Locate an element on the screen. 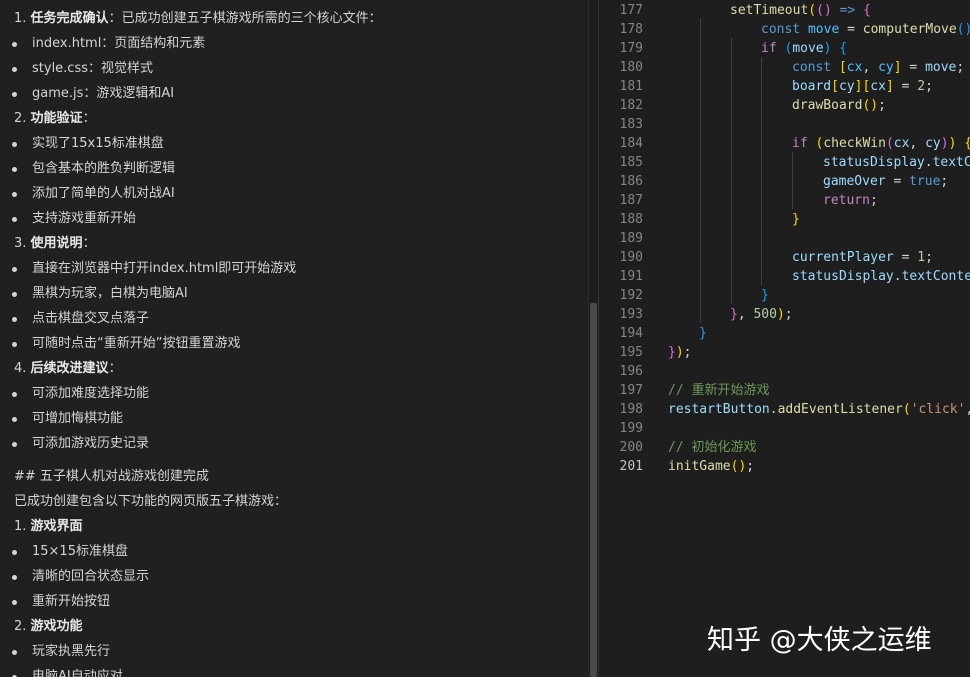 The image size is (970, 677). code-token: cx is located at coordinates (854, 67).